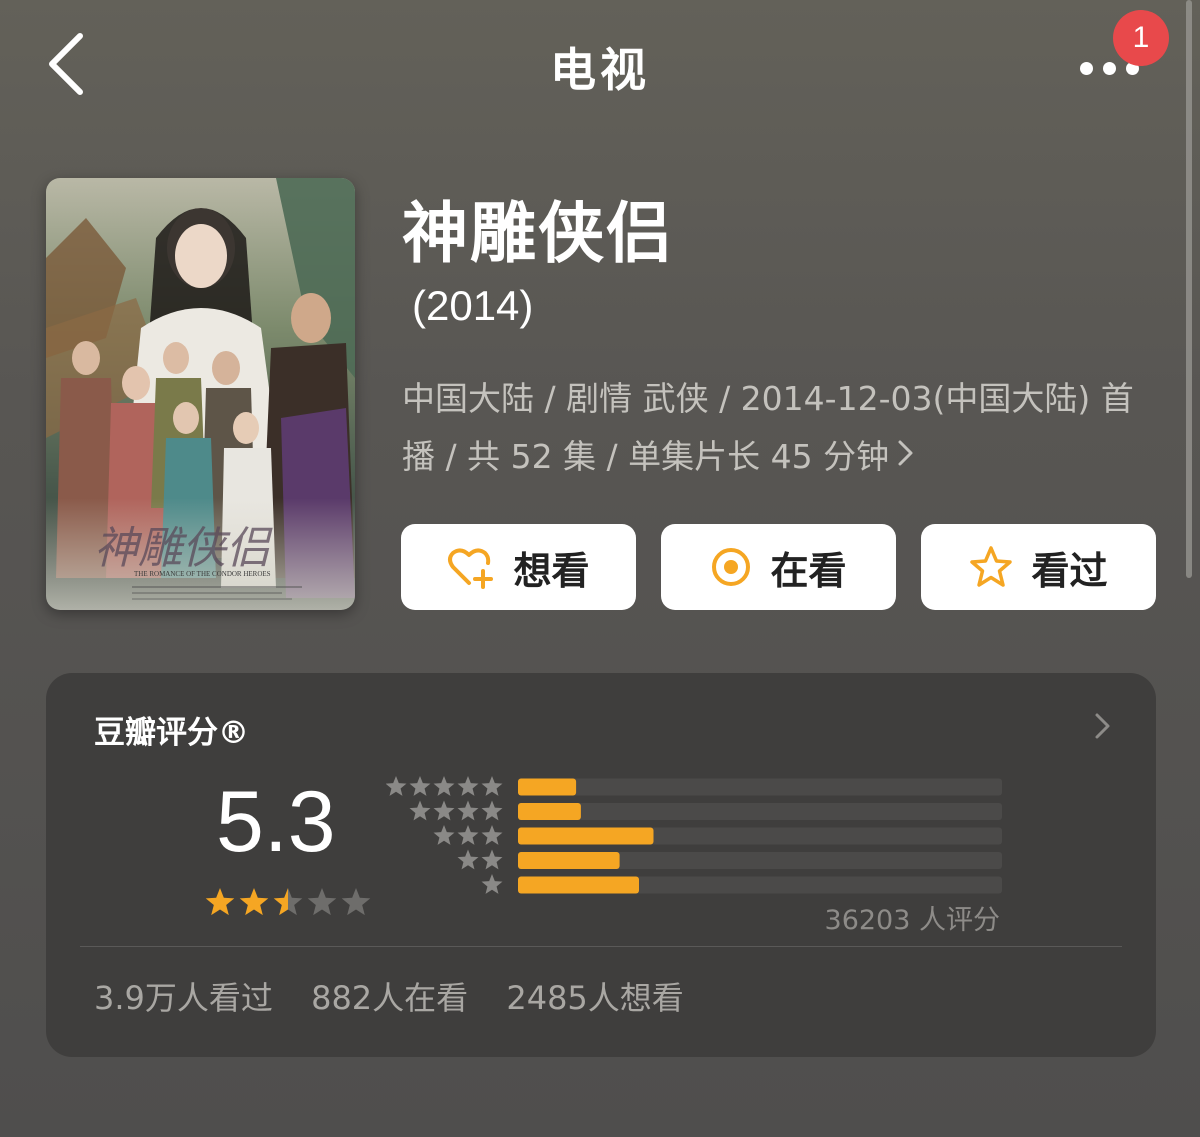  What do you see at coordinates (595, 998) in the screenshot?
I see `want-count: 2485人想看` at bounding box center [595, 998].